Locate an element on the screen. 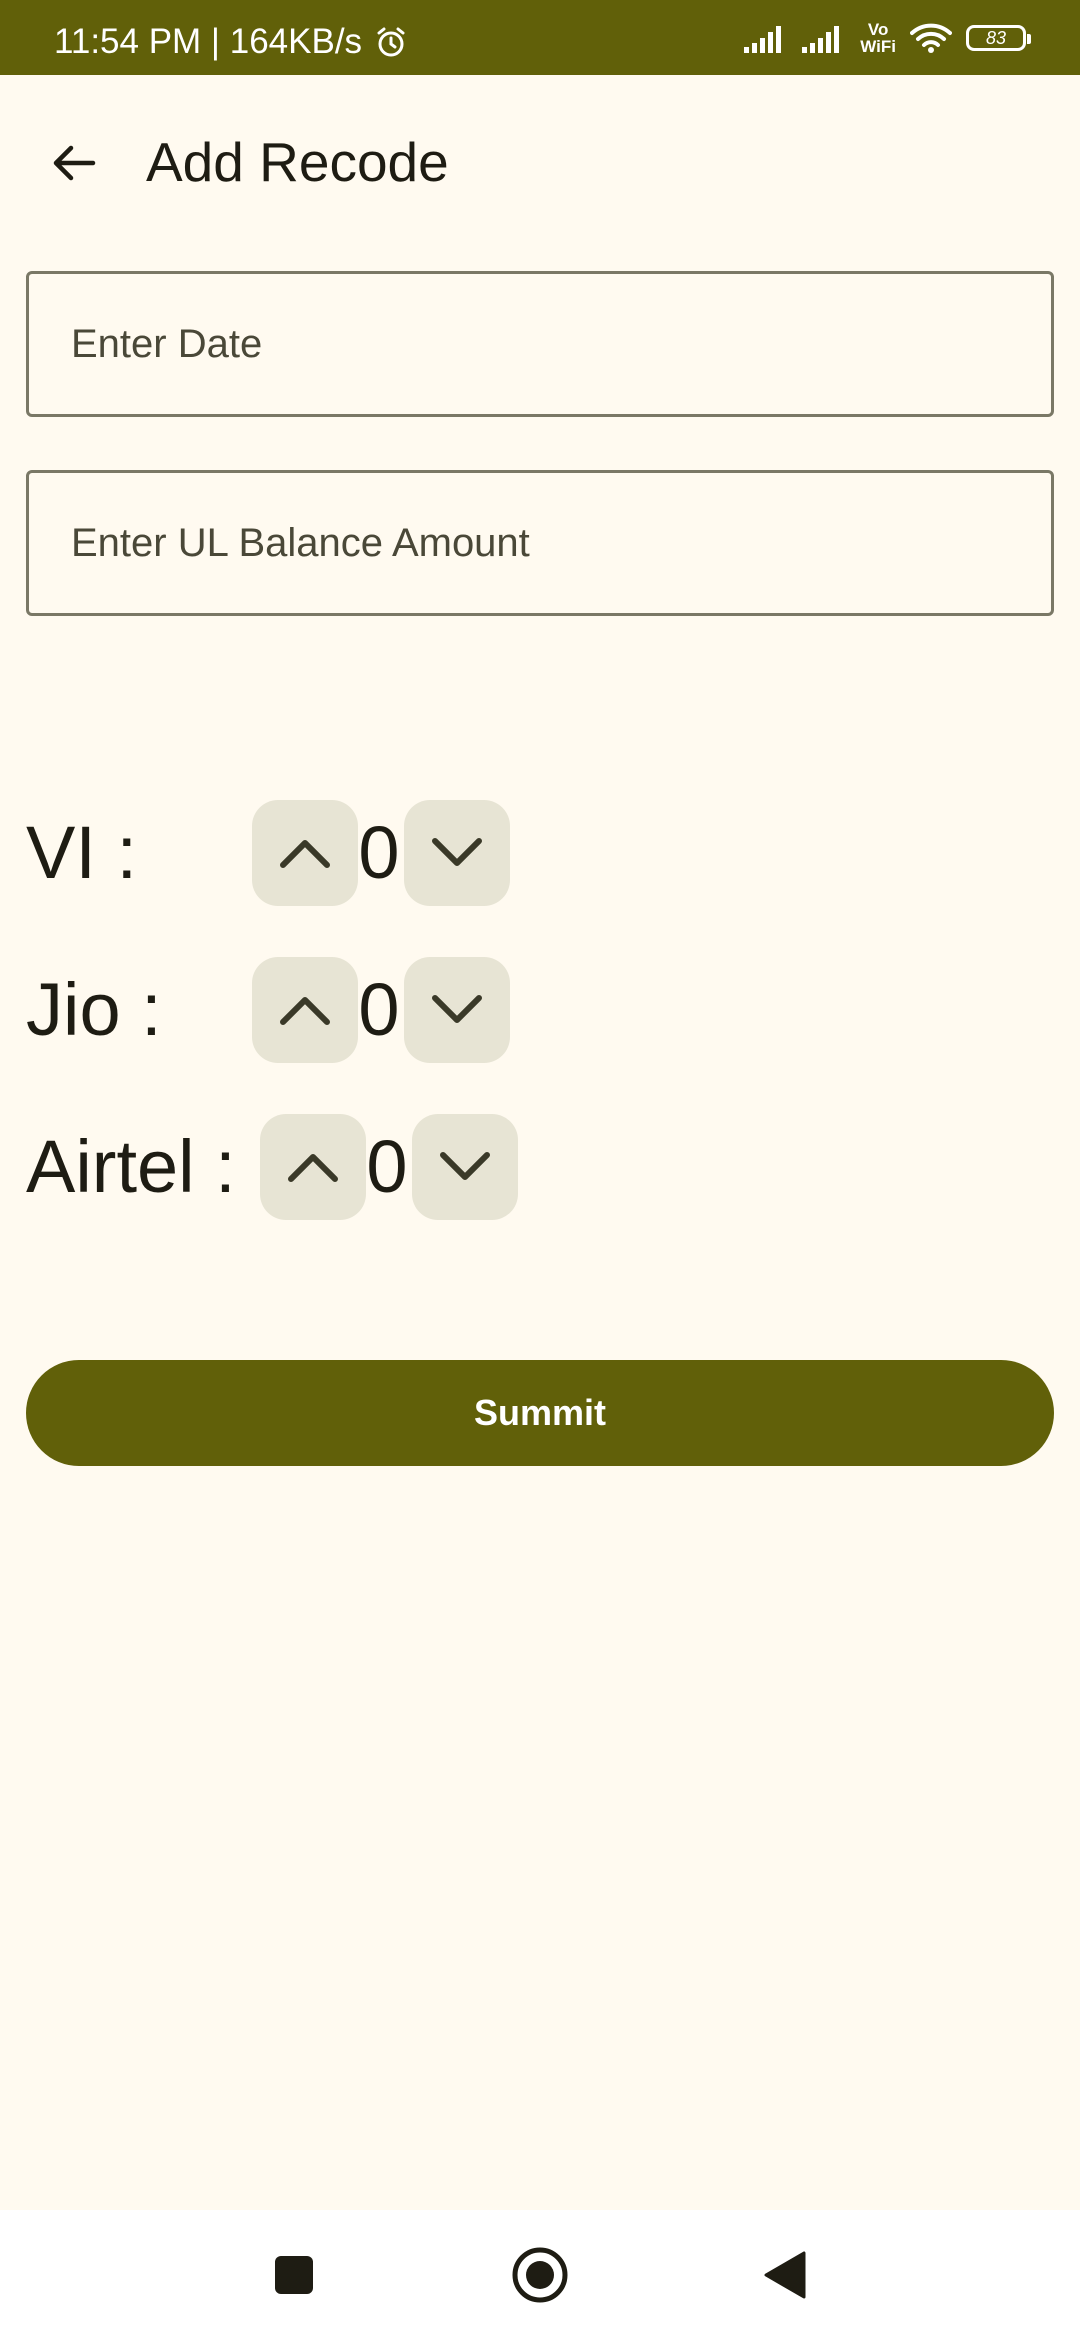 This screenshot has width=1080, height=2340. battery-level: 83 is located at coordinates (996, 37).